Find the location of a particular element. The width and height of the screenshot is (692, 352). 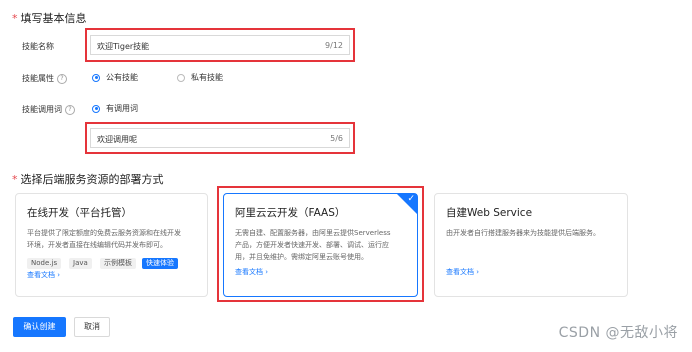

radio-has-invoke-label: 有调用词 is located at coordinates (122, 108).